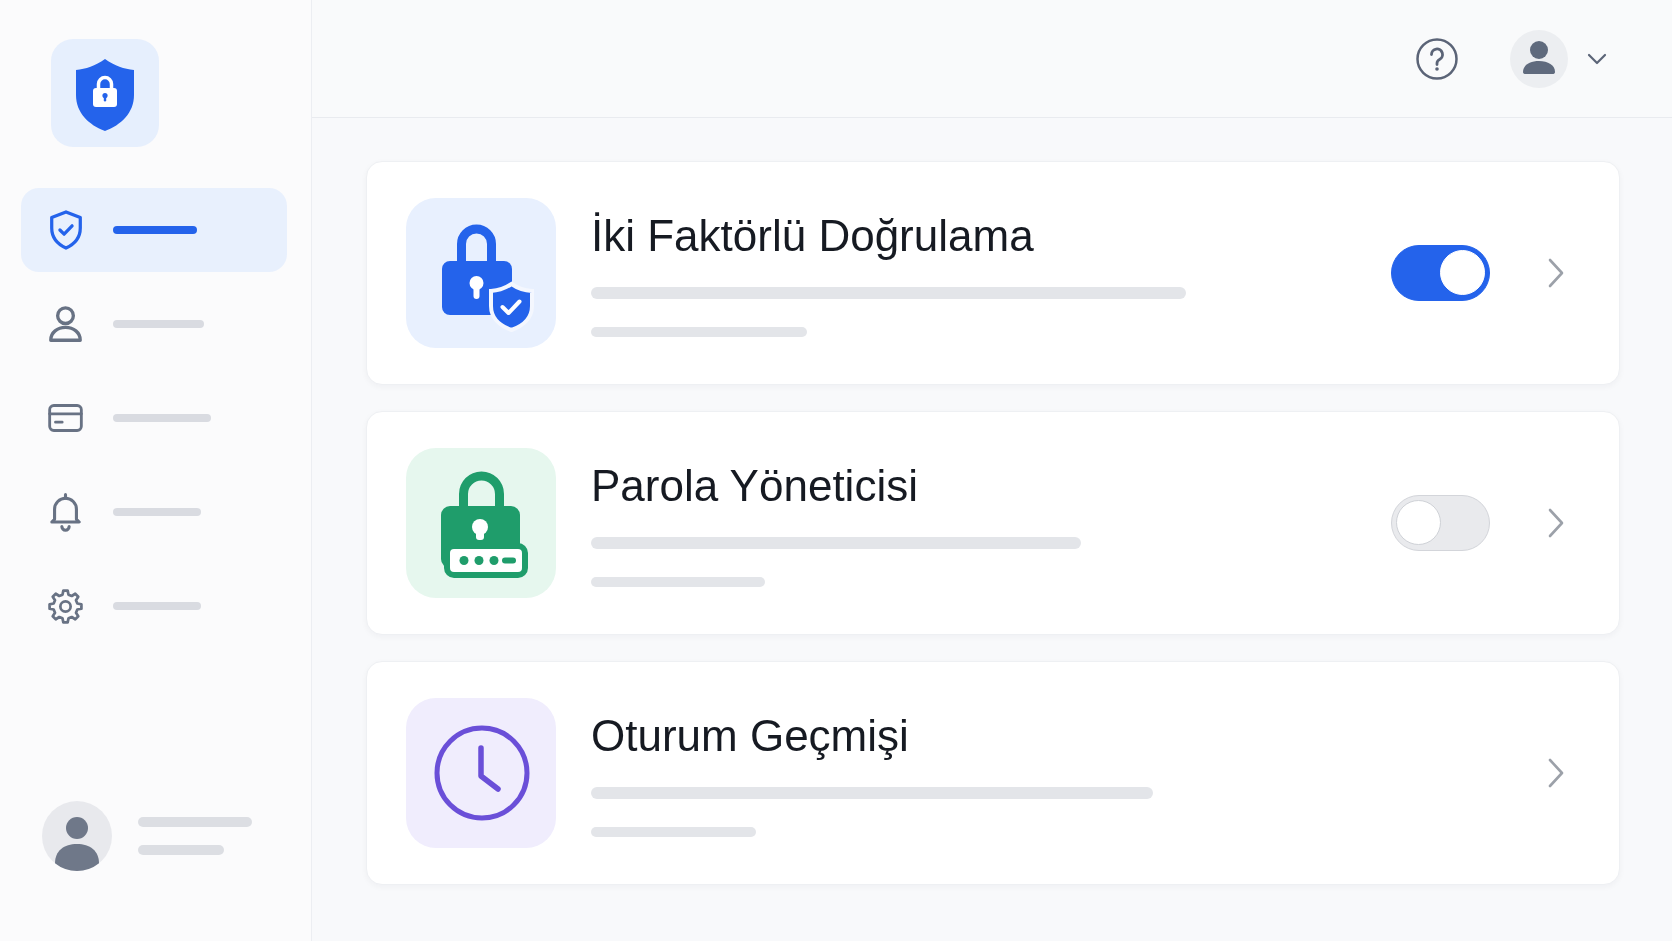  I want to click on shield-lock-icon, so click(105, 93).